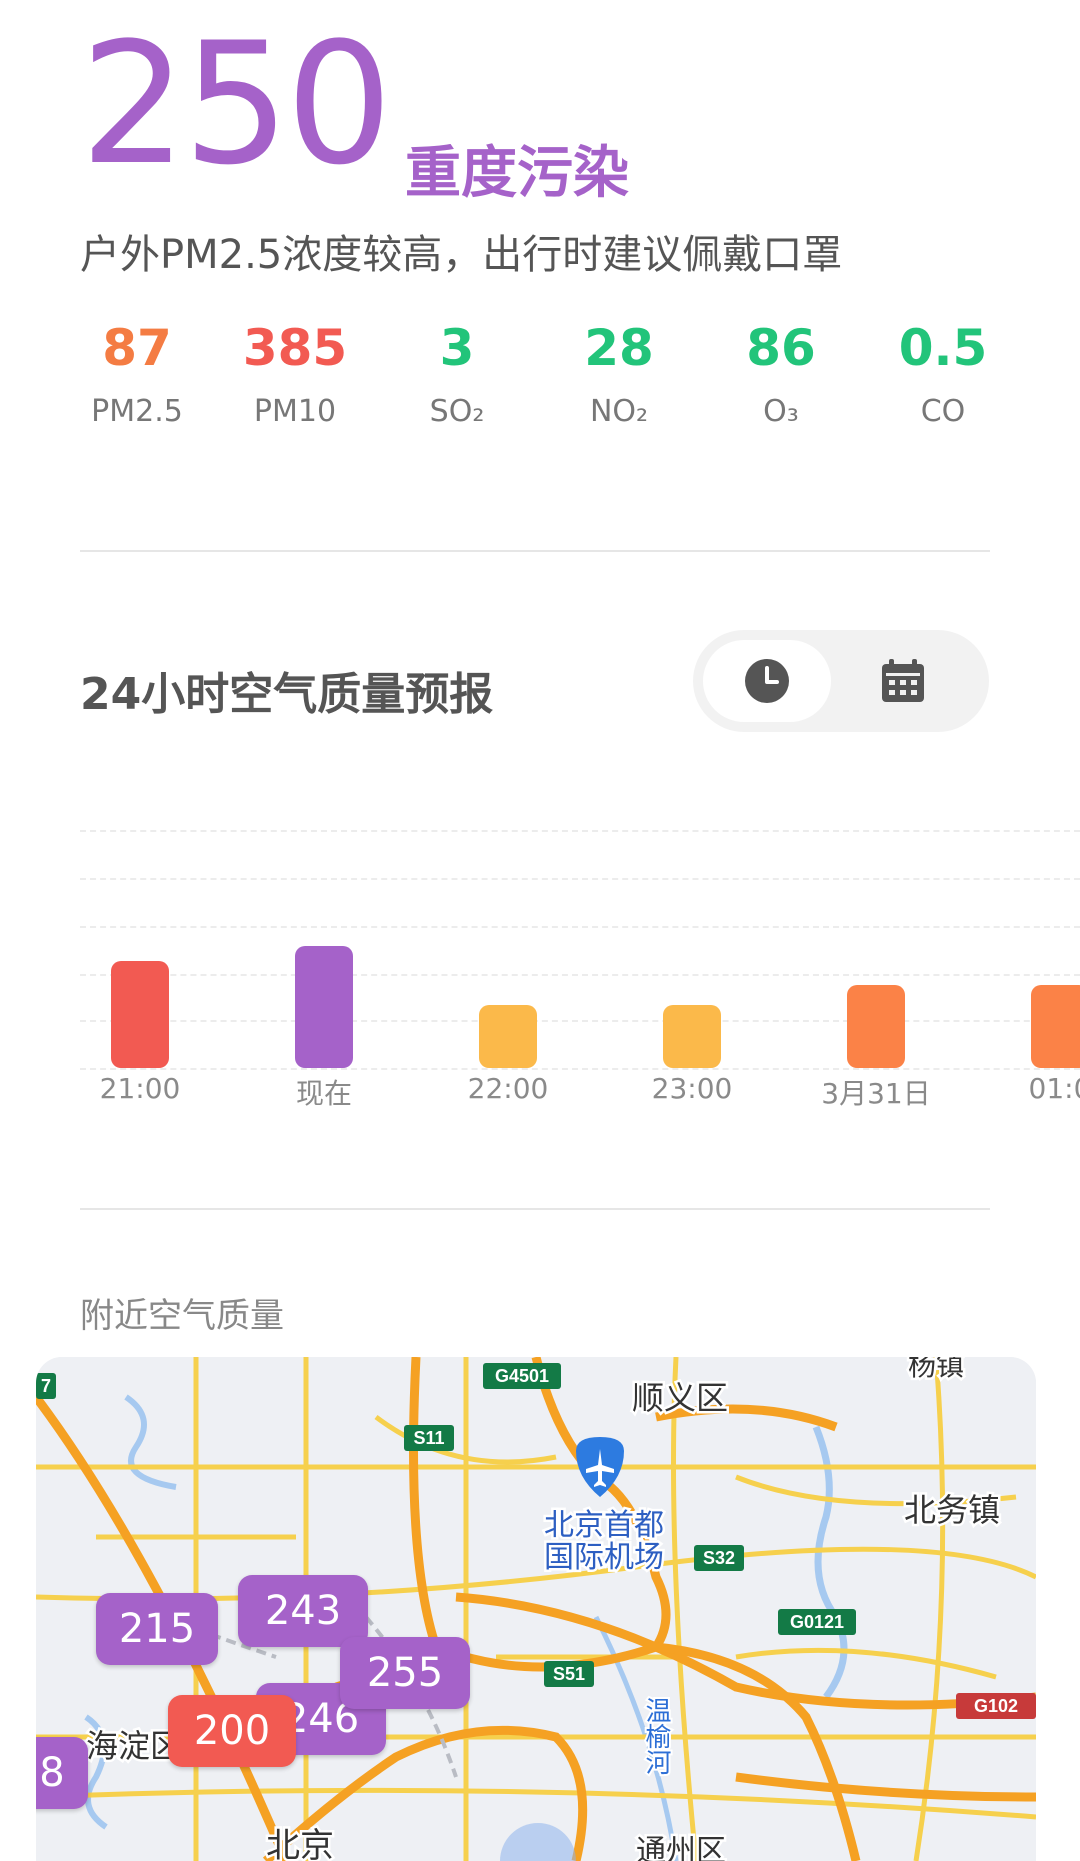  Describe the element at coordinates (182, 1316) in the screenshot. I see `nearby-title: 附近空气质量` at that location.